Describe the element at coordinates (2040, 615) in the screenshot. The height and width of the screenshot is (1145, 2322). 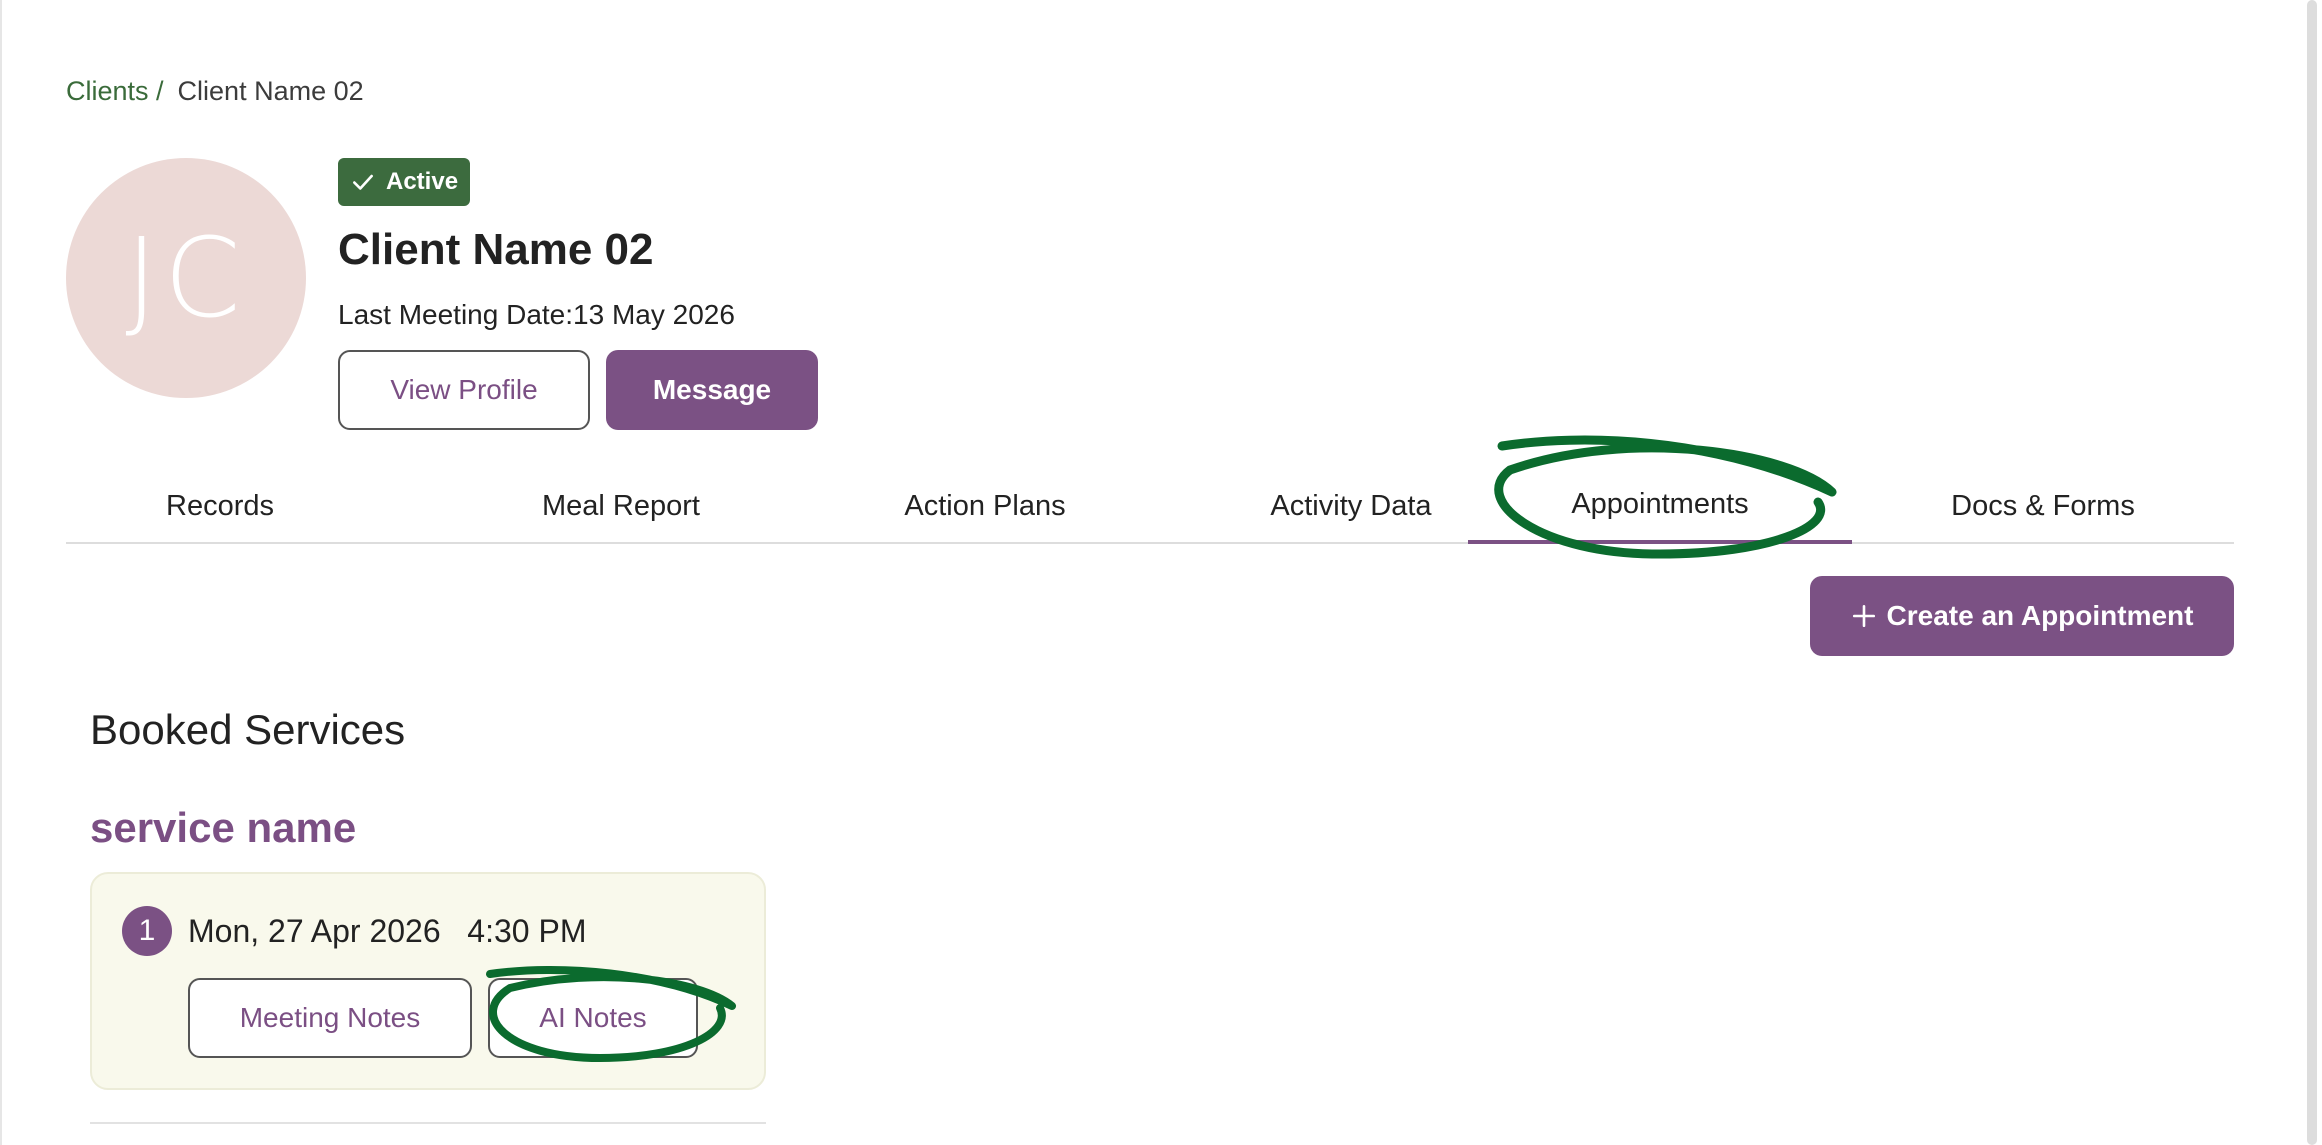
I see `create-appointment-label: Create an Appointment` at that location.